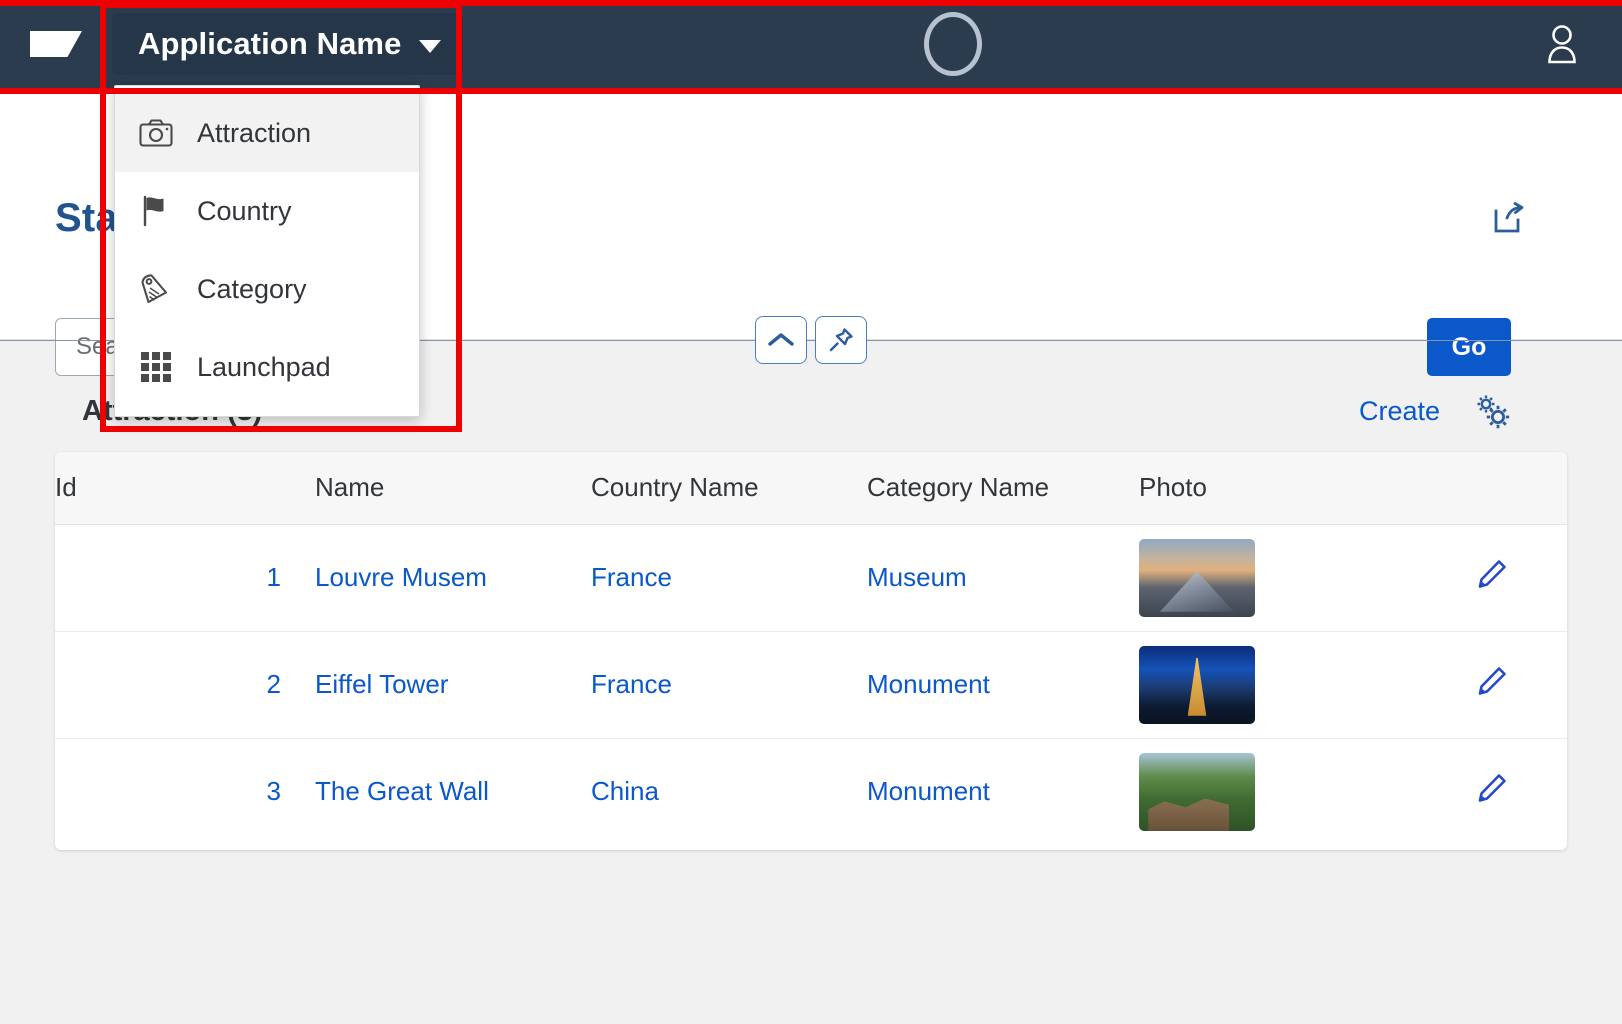 This screenshot has width=1622, height=1024. I want to click on column-header-photo: Photo, so click(1264, 488).